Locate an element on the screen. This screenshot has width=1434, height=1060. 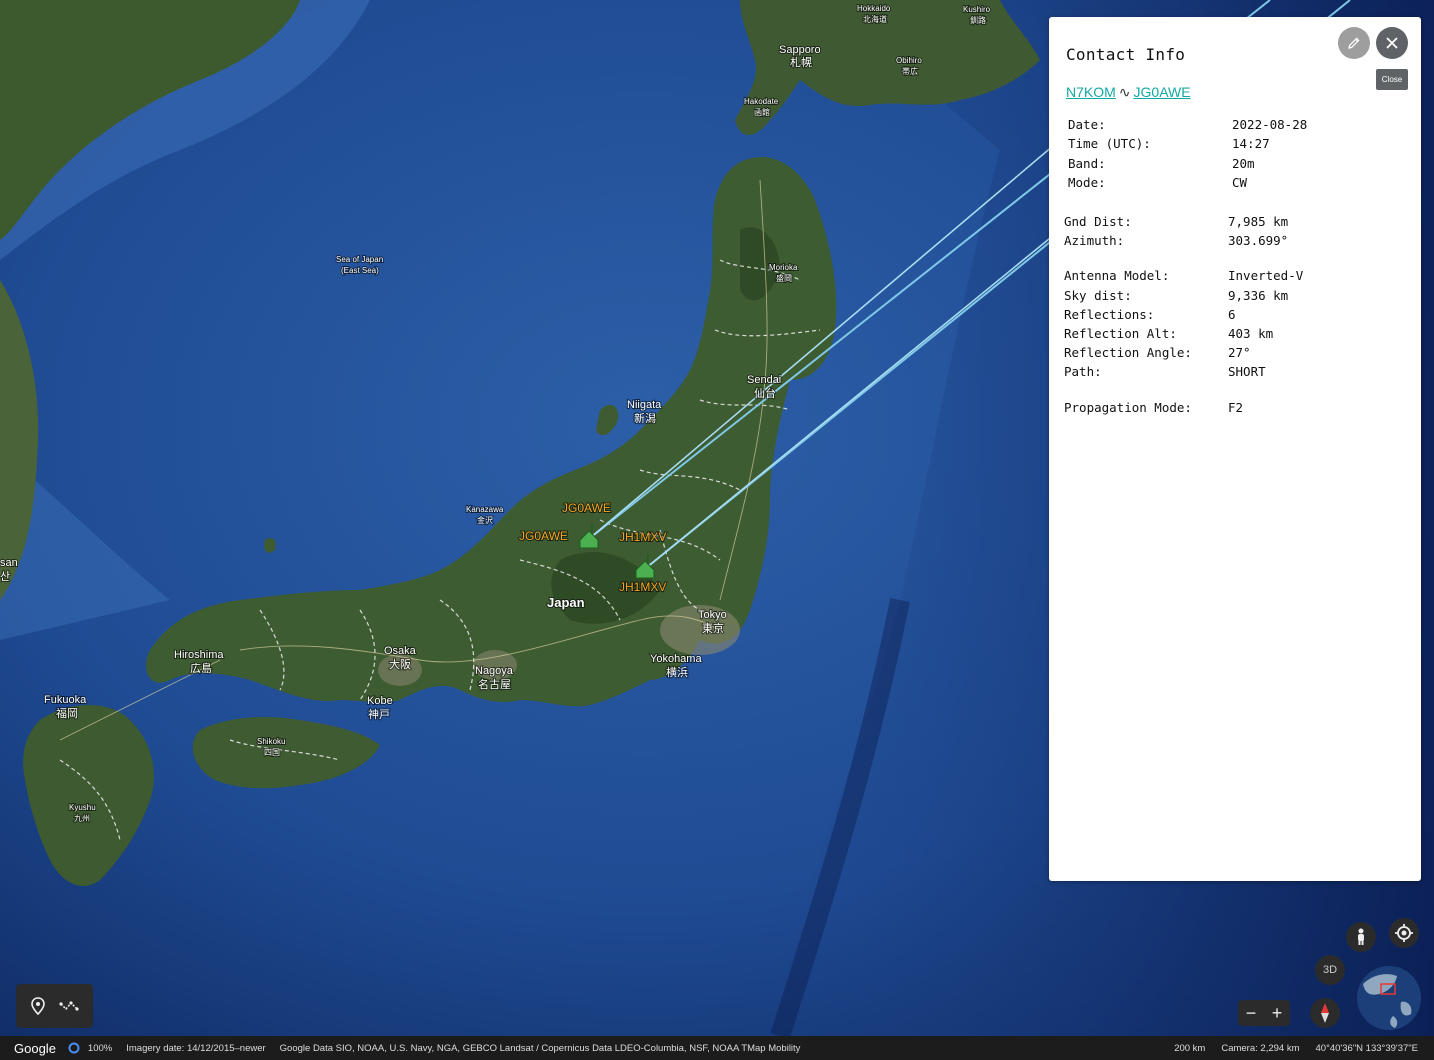
row-key: Reflection Alt: is located at coordinates (1120, 333).